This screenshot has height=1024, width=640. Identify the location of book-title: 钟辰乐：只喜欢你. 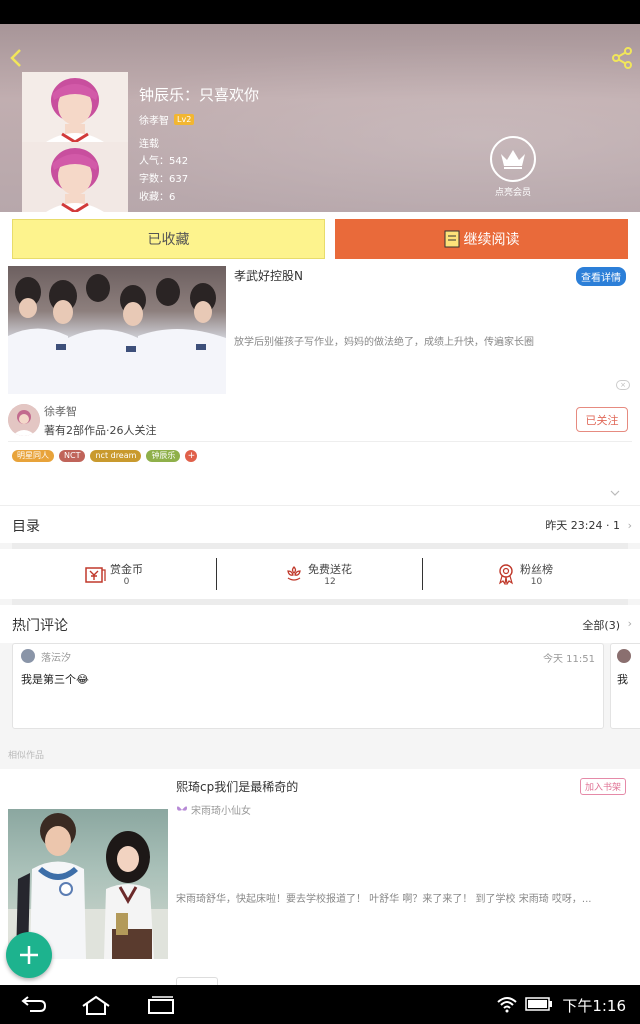
(199, 95).